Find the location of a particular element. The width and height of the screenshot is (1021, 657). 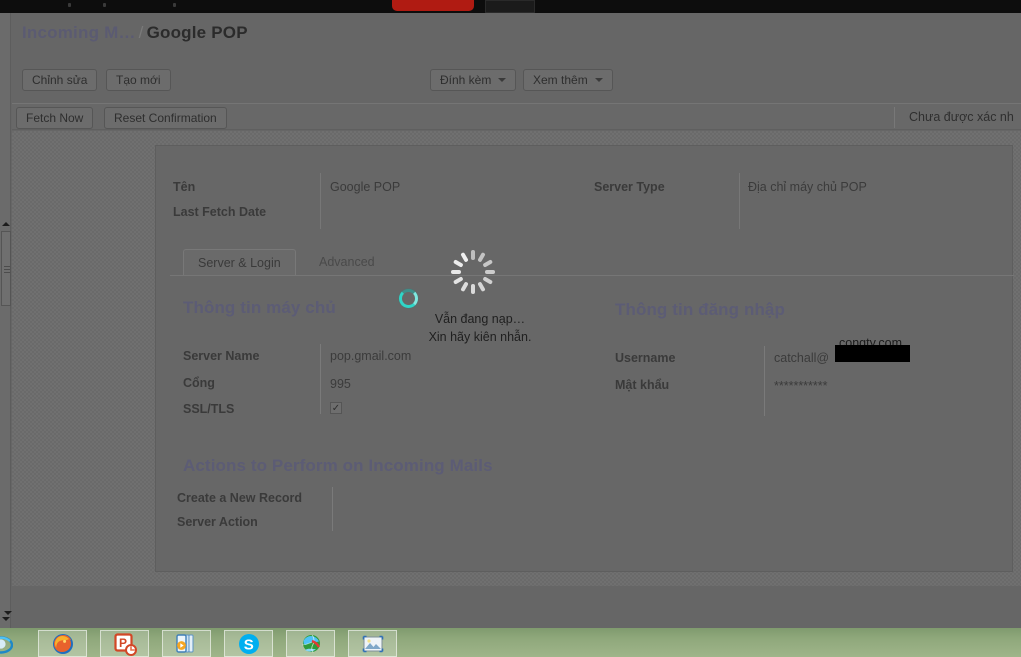

field-label-create-new-record: Create a New Record is located at coordinates (240, 498).